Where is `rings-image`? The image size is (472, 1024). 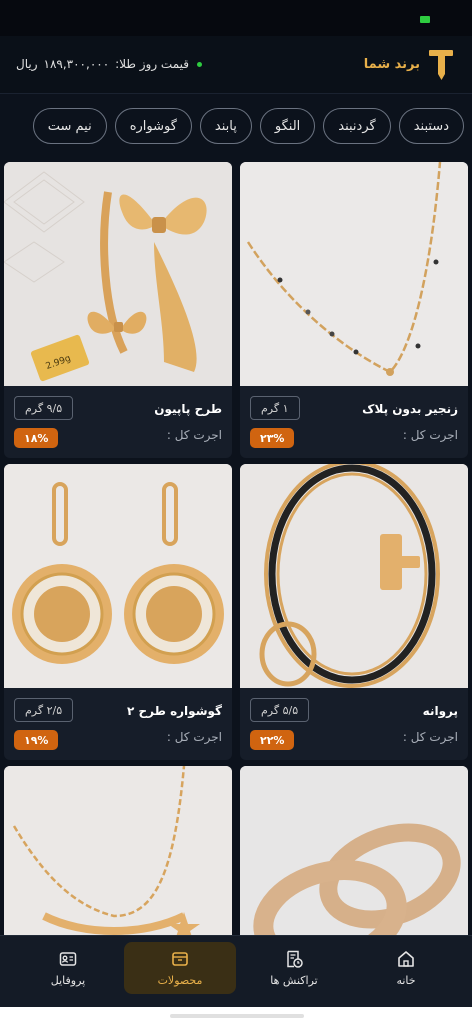 rings-image is located at coordinates (354, 850).